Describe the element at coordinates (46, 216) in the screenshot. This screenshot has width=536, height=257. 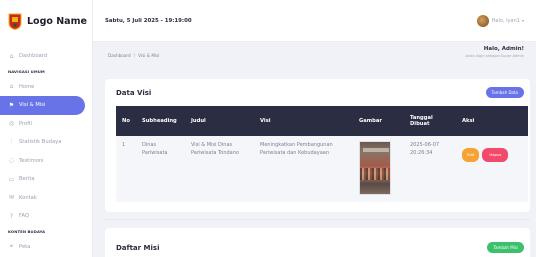
I see `sidebar-item-faq: ? FAQ` at that location.